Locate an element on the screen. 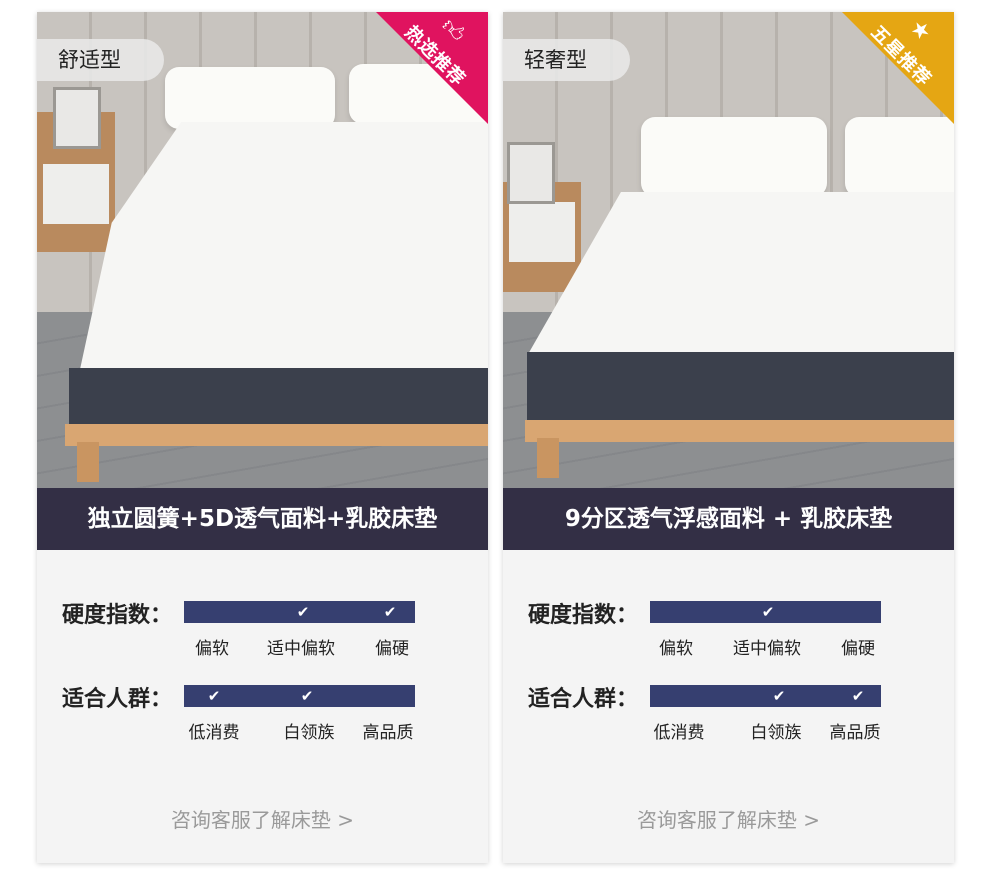  feature-banner: 独立圆簧+5D透气面料+乳胶床垫 is located at coordinates (262, 519).